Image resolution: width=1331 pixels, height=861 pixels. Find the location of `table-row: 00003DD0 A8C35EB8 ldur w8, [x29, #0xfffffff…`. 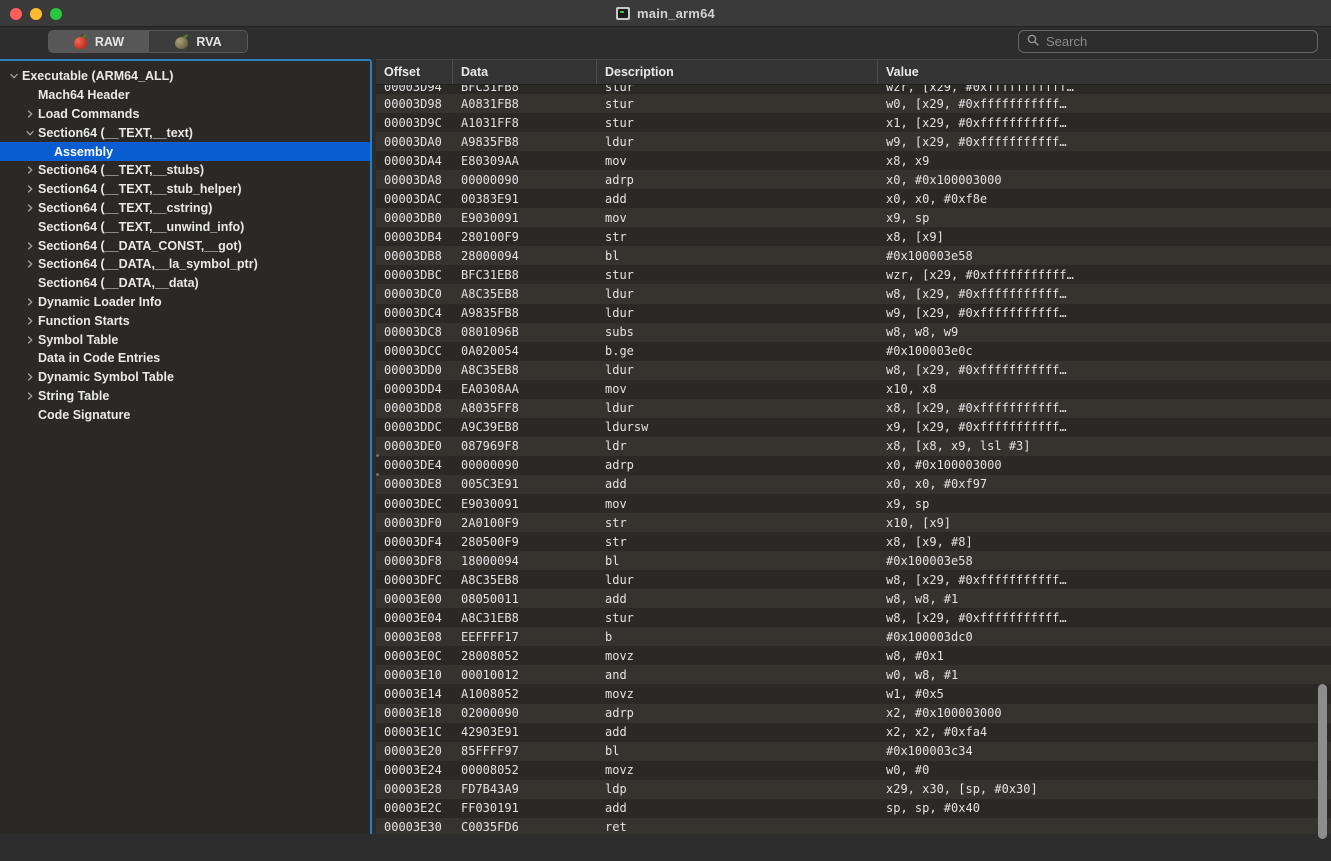

table-row: 00003DD0 A8C35EB8 ldur w8, [x29, #0xfffffff… is located at coordinates (853, 370).